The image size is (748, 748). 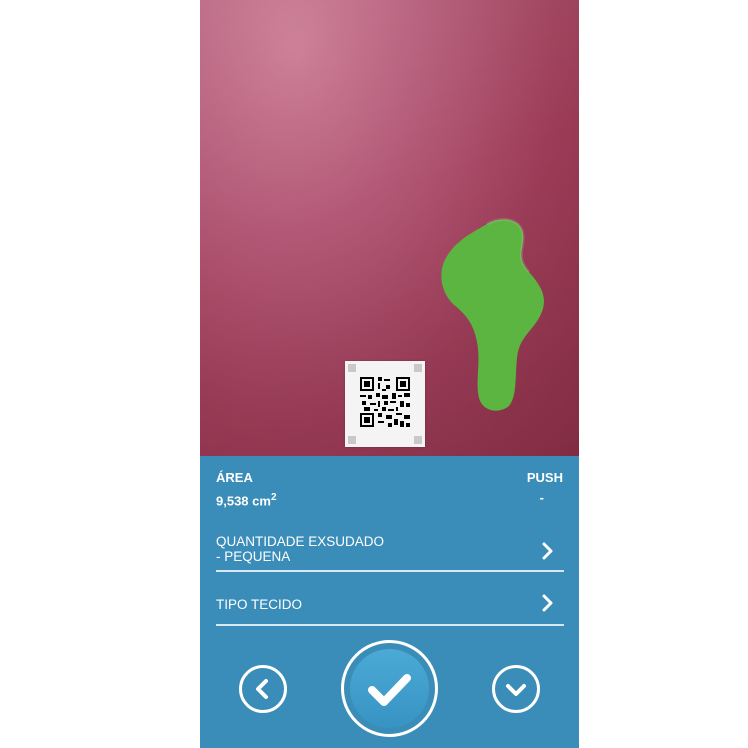 What do you see at coordinates (234, 477) in the screenshot?
I see `area-label: ÁREA` at bounding box center [234, 477].